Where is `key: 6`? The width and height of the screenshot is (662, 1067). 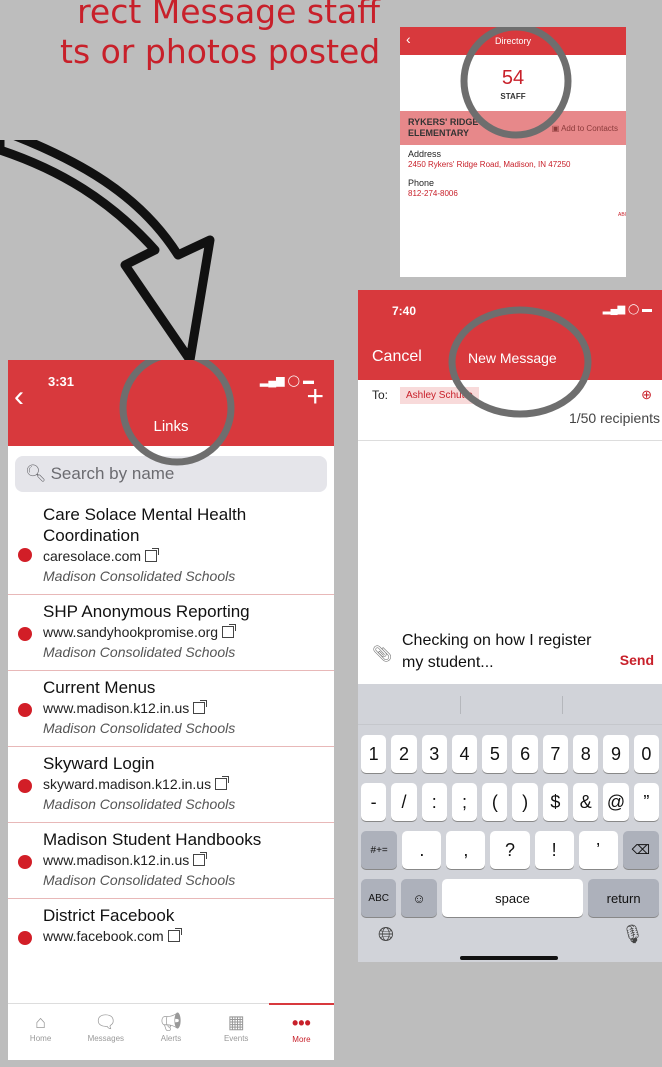
key: 6 is located at coordinates (525, 754).